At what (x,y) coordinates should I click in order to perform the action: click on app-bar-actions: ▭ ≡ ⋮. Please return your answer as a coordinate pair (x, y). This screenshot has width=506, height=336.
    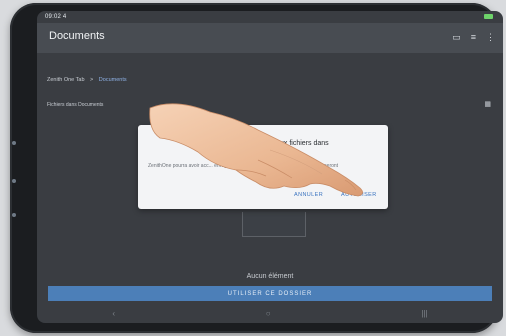
    Looking at the image, I should click on (473, 37).